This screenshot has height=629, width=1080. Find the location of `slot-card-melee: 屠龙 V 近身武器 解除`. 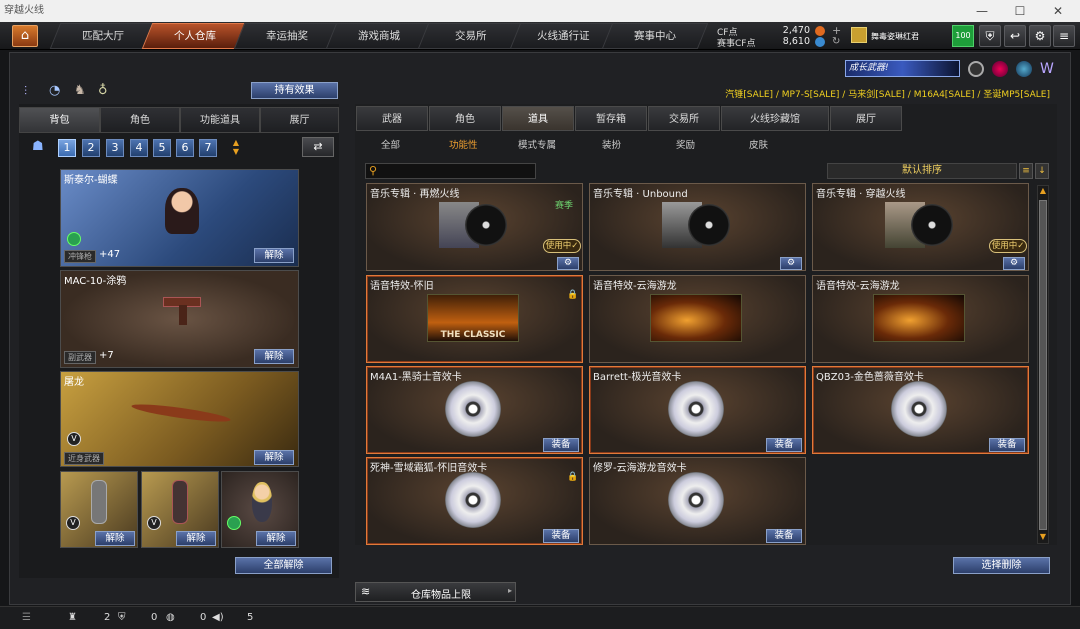

slot-card-melee: 屠龙 V 近身武器 解除 is located at coordinates (179, 419).